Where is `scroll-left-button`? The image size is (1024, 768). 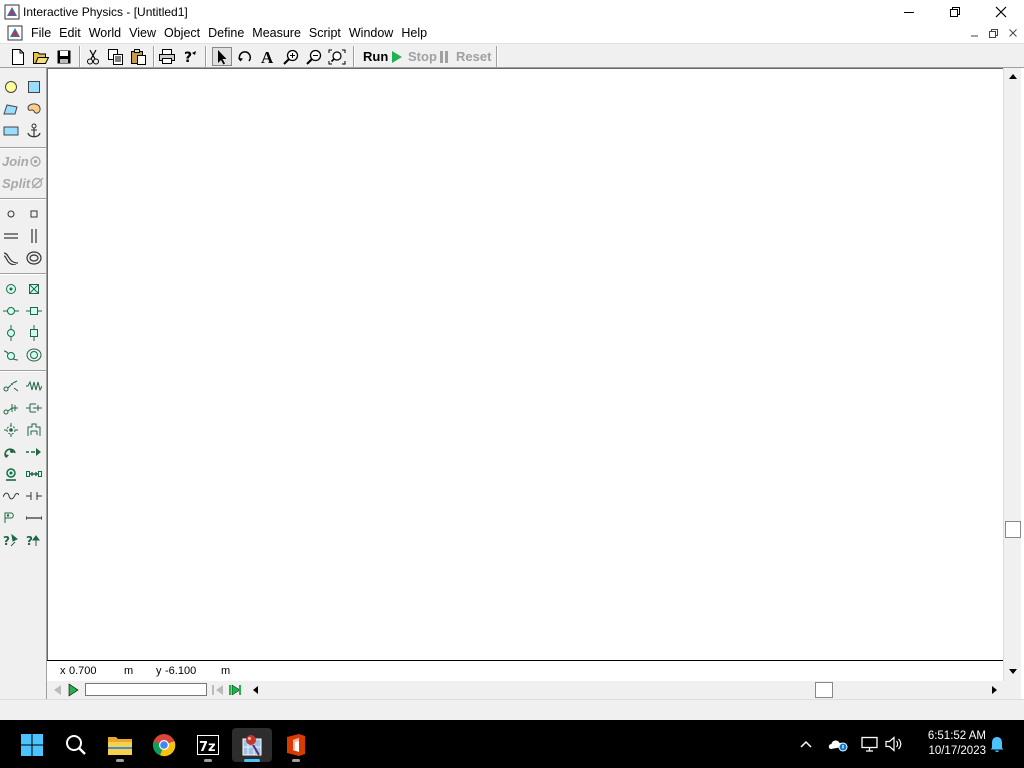 scroll-left-button is located at coordinates (255, 690).